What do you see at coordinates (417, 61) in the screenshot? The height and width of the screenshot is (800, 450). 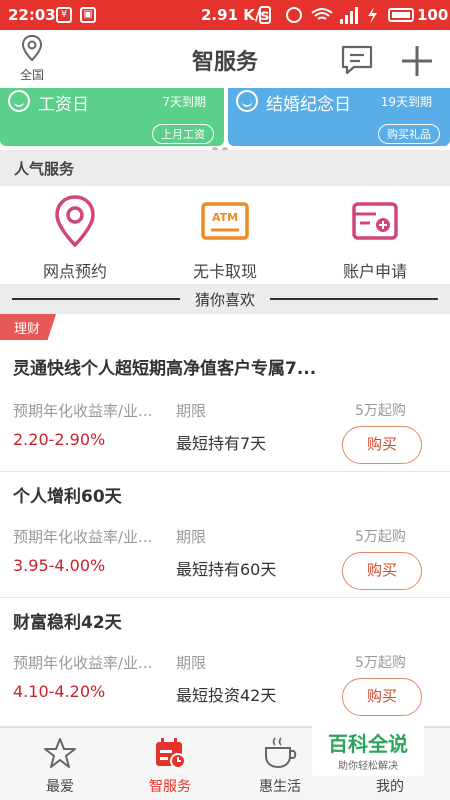 I see `add-icon` at bounding box center [417, 61].